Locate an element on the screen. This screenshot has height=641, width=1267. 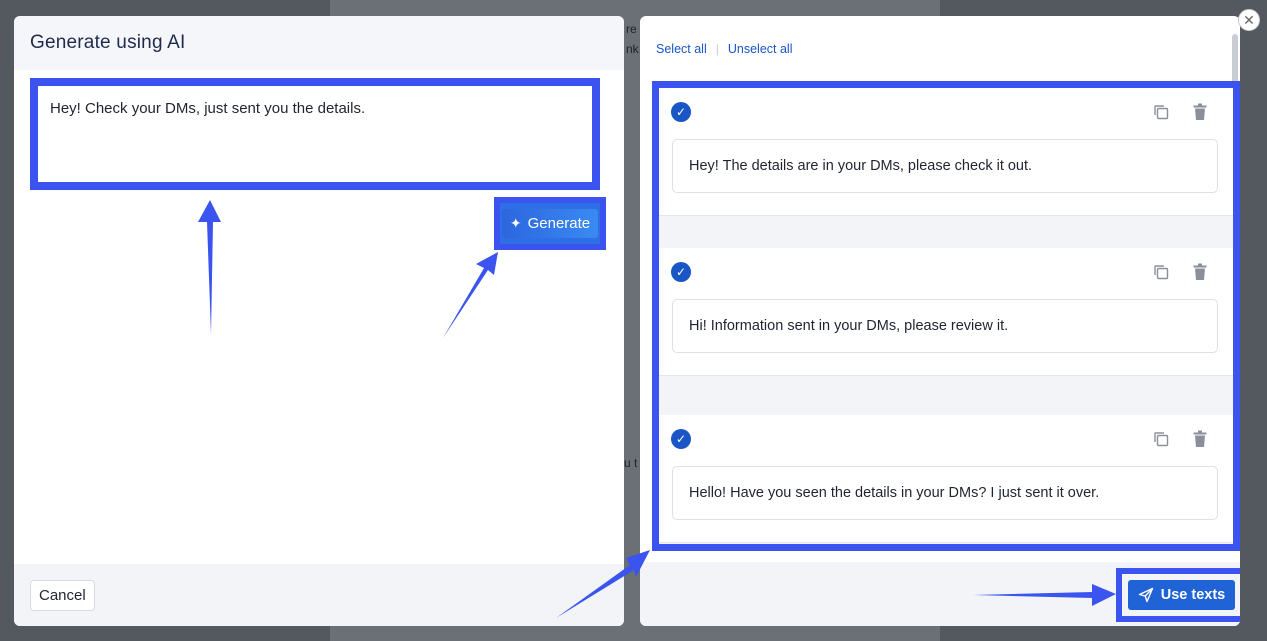
background-text: re is located at coordinates (631, 29).